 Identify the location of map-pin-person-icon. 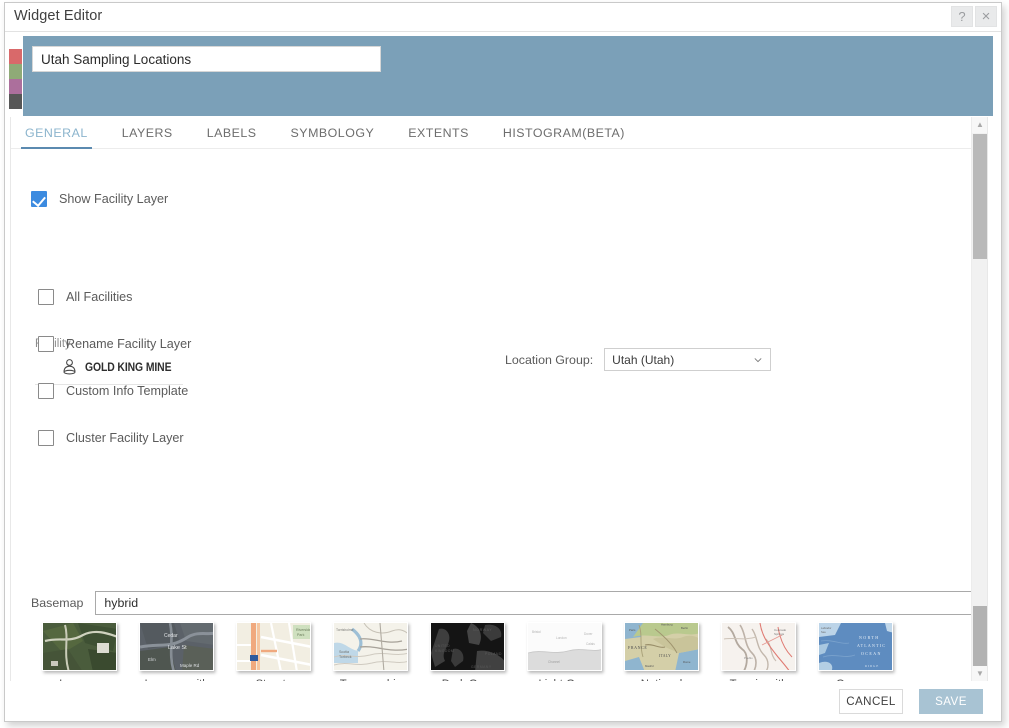
(69, 367).